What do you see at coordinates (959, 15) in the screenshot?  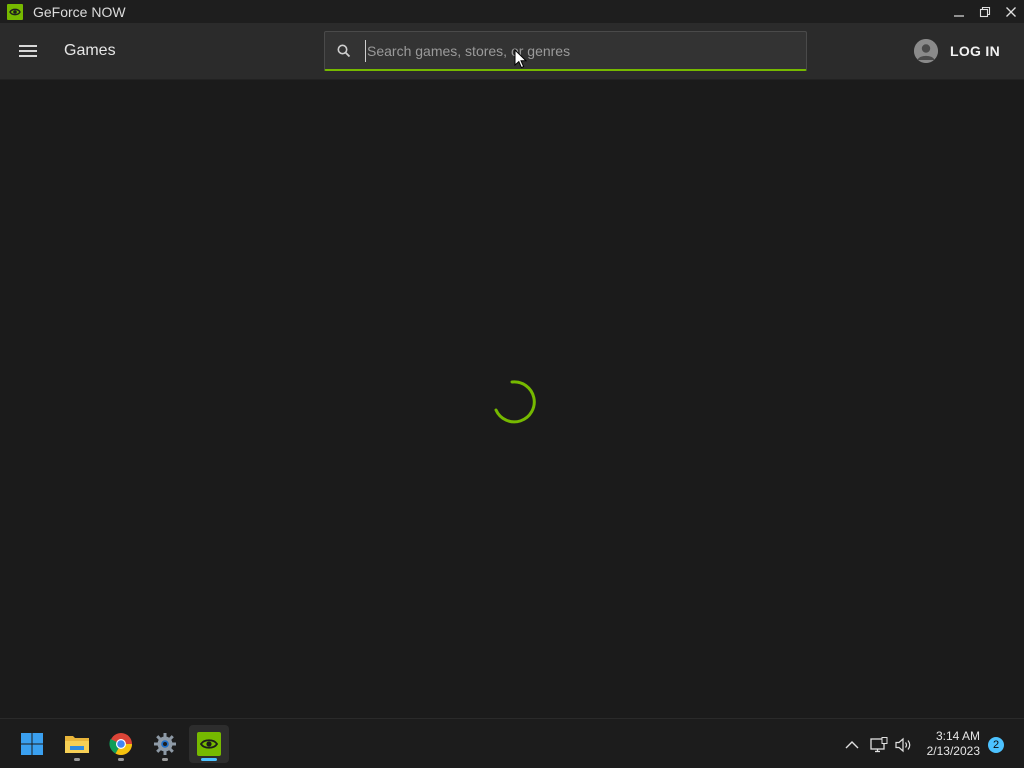 I see `minimize-icon` at bounding box center [959, 15].